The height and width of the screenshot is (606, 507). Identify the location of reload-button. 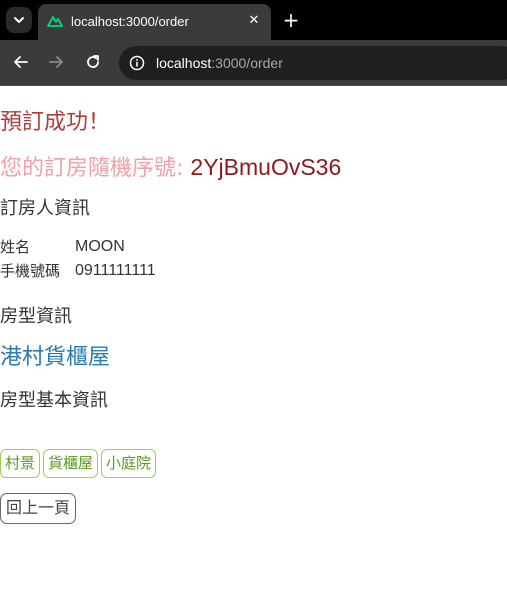
(93, 62).